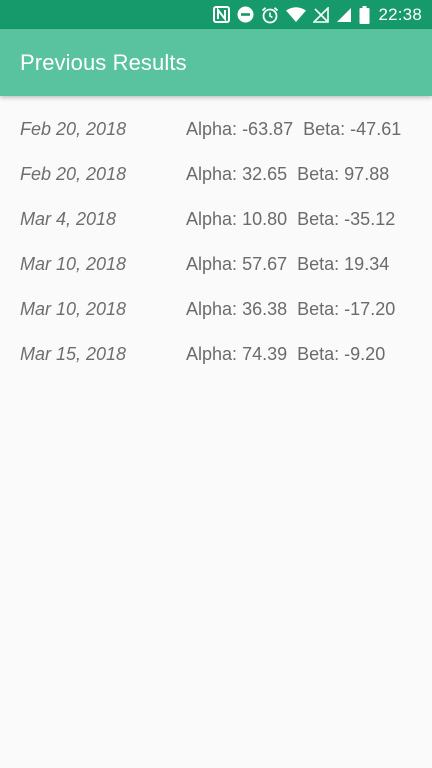  Describe the element at coordinates (265, 219) in the screenshot. I see `alpha-value: 10.80` at that location.